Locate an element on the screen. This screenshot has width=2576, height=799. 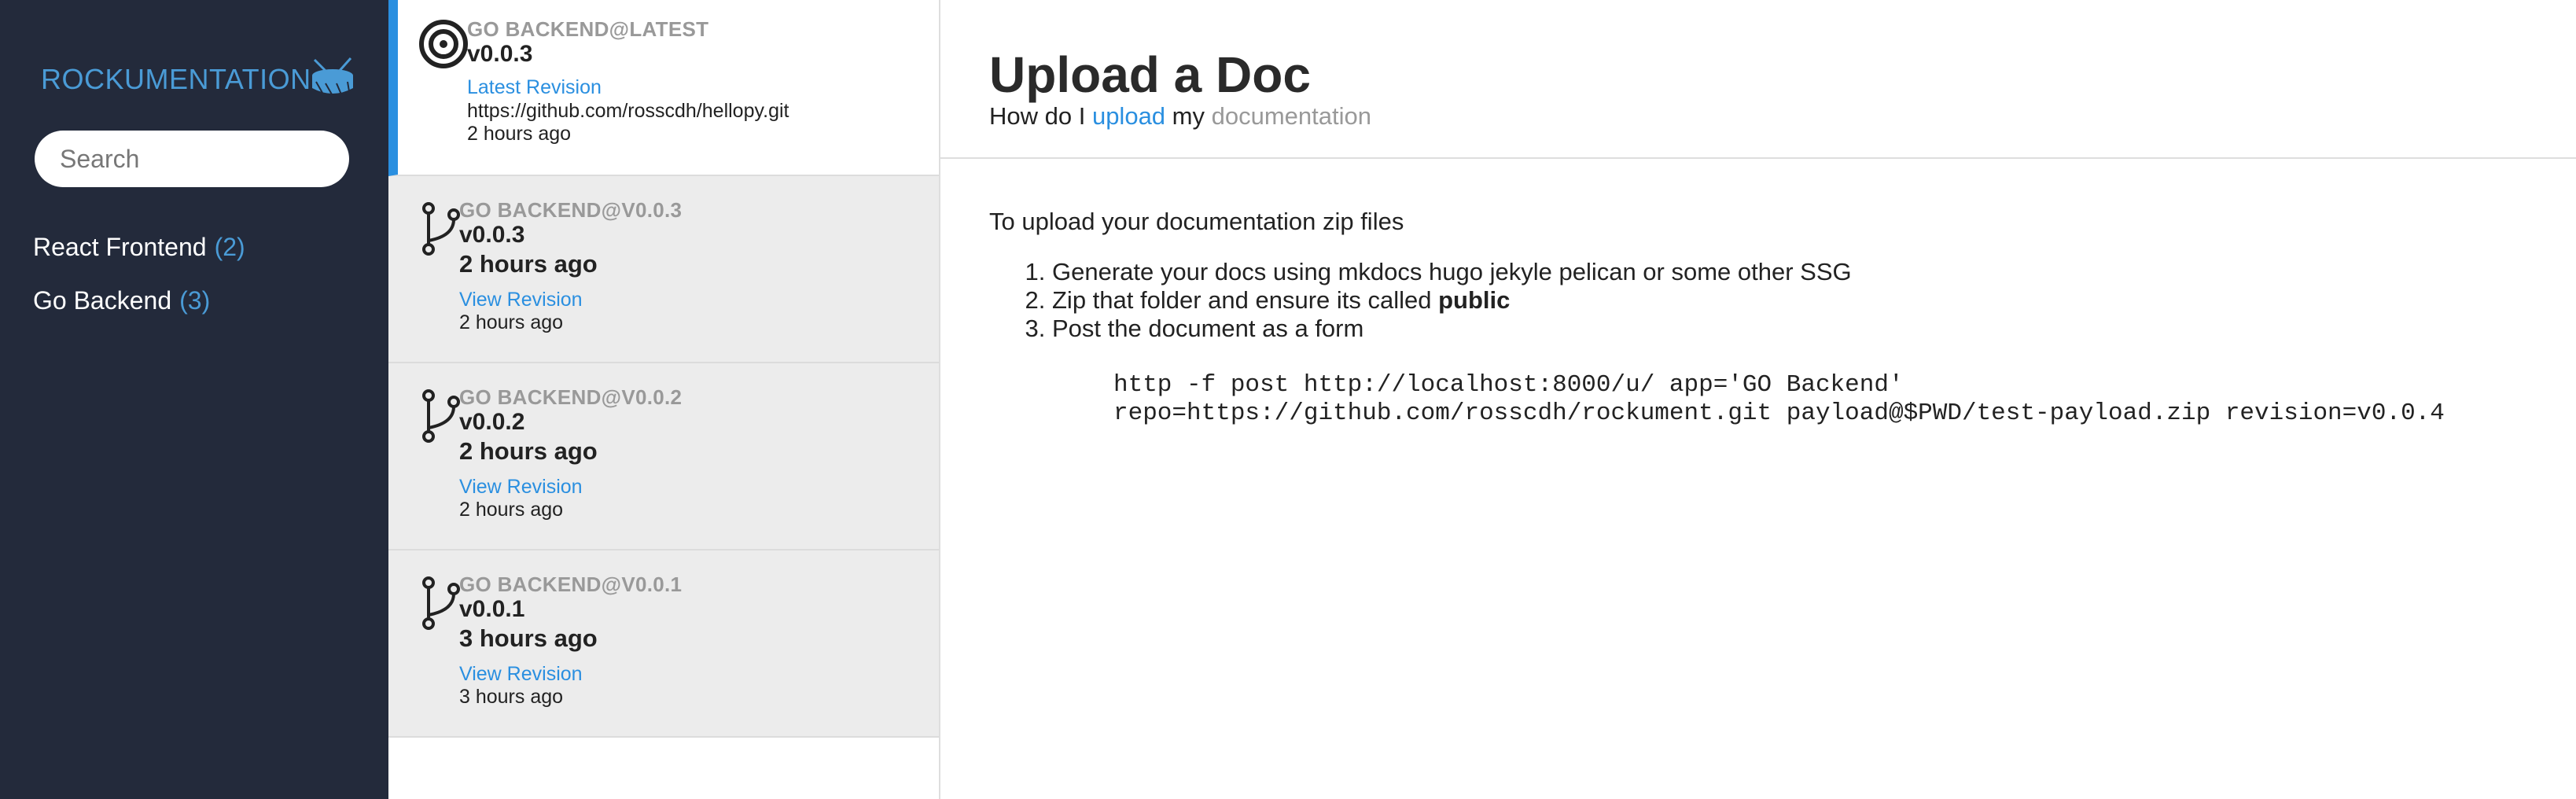
sidebar-item-count: (2) is located at coordinates (229, 247).